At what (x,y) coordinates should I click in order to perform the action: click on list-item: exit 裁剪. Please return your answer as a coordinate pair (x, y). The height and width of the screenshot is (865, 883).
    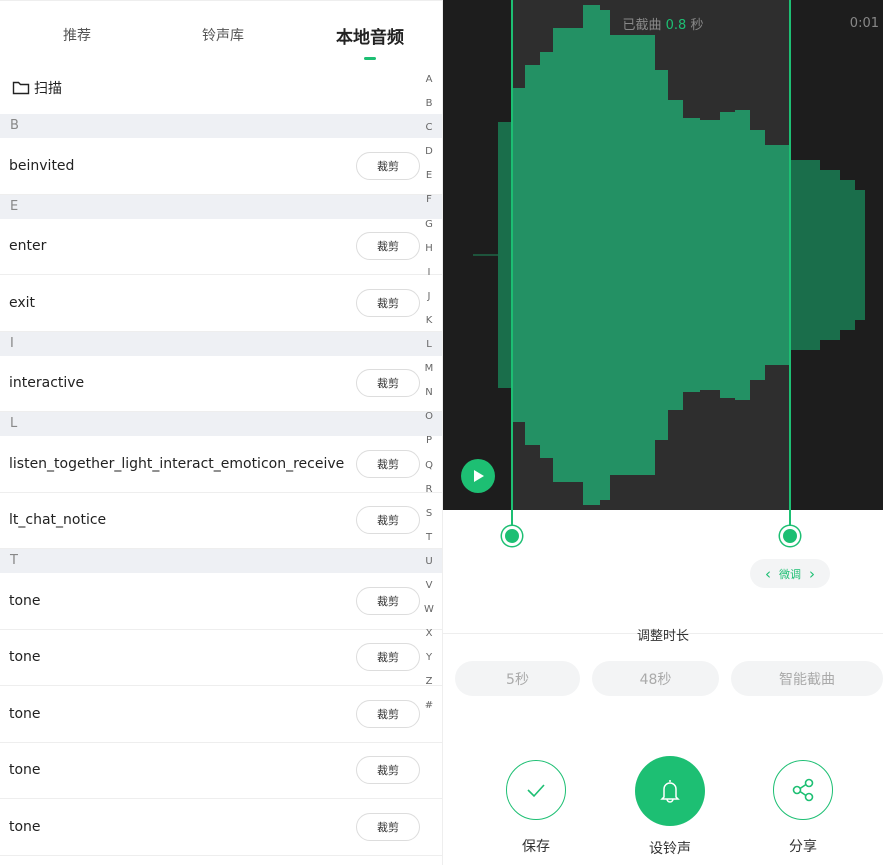
    Looking at the image, I should click on (221, 303).